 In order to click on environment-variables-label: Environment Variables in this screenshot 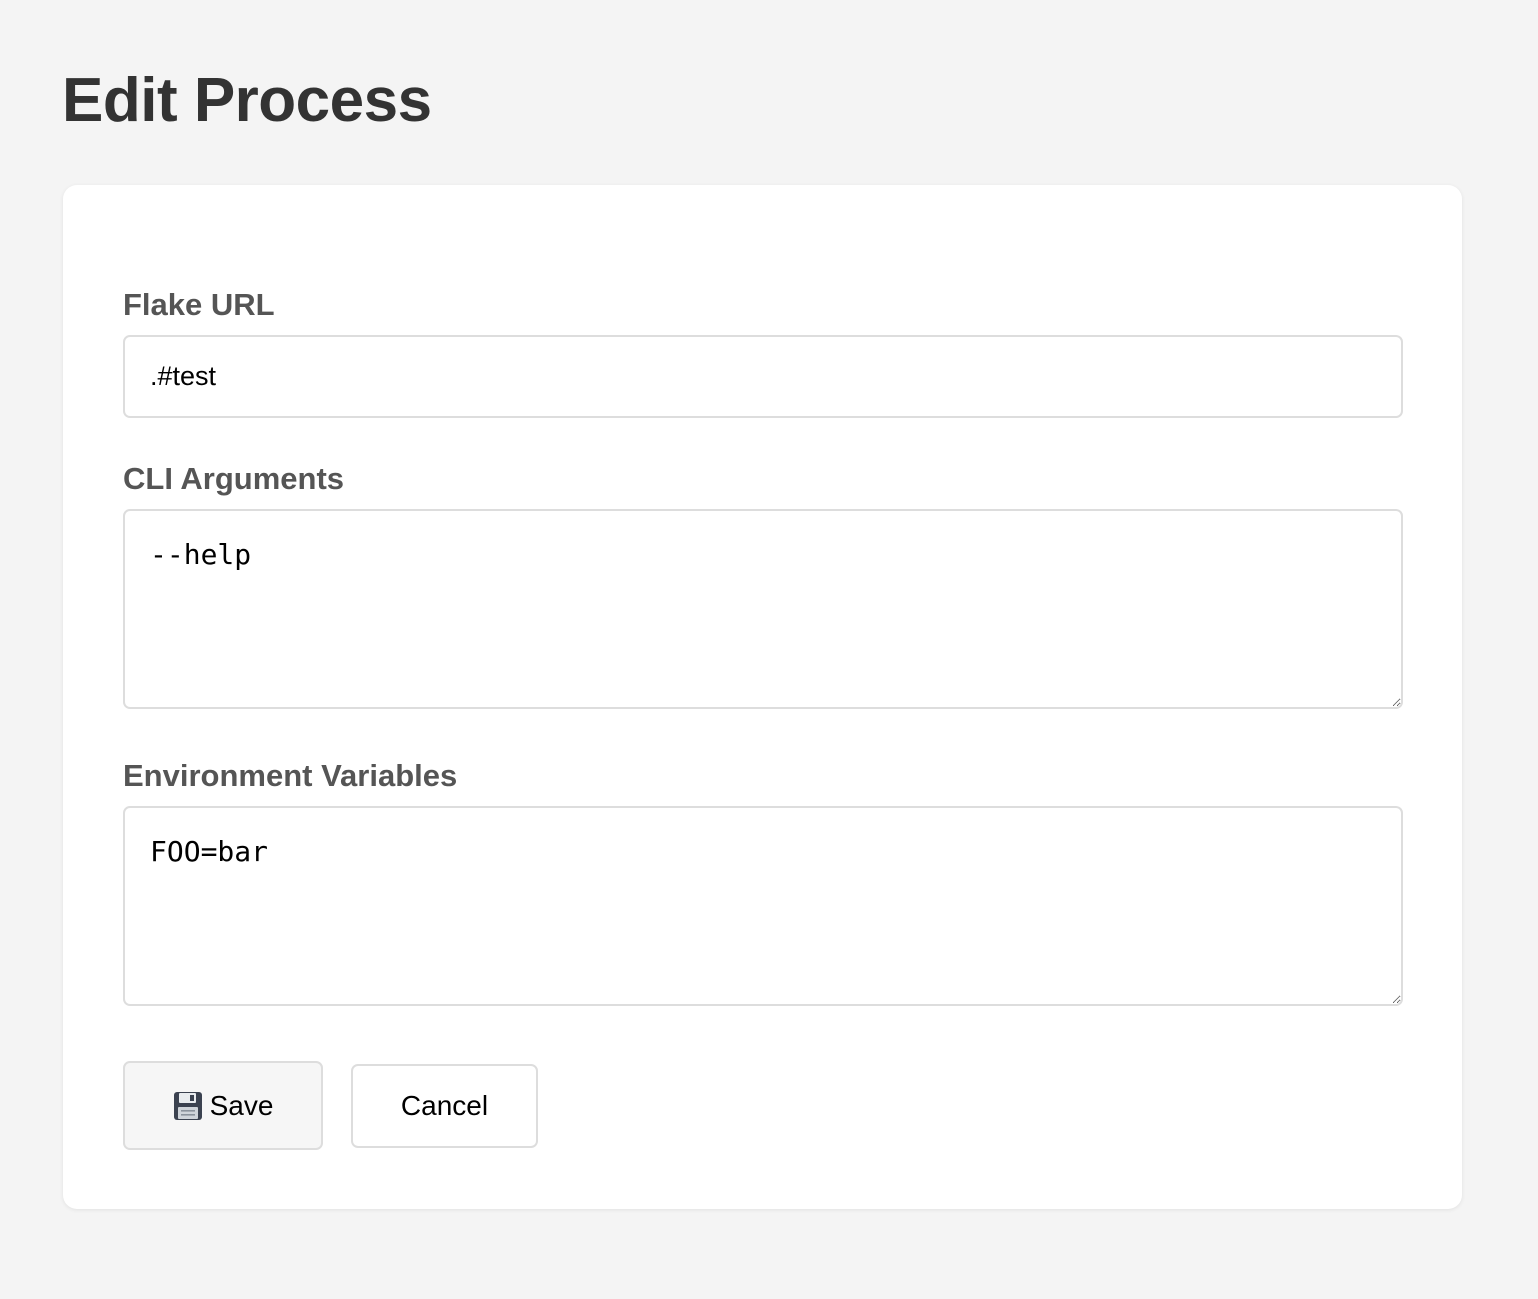, I will do `click(290, 775)`.